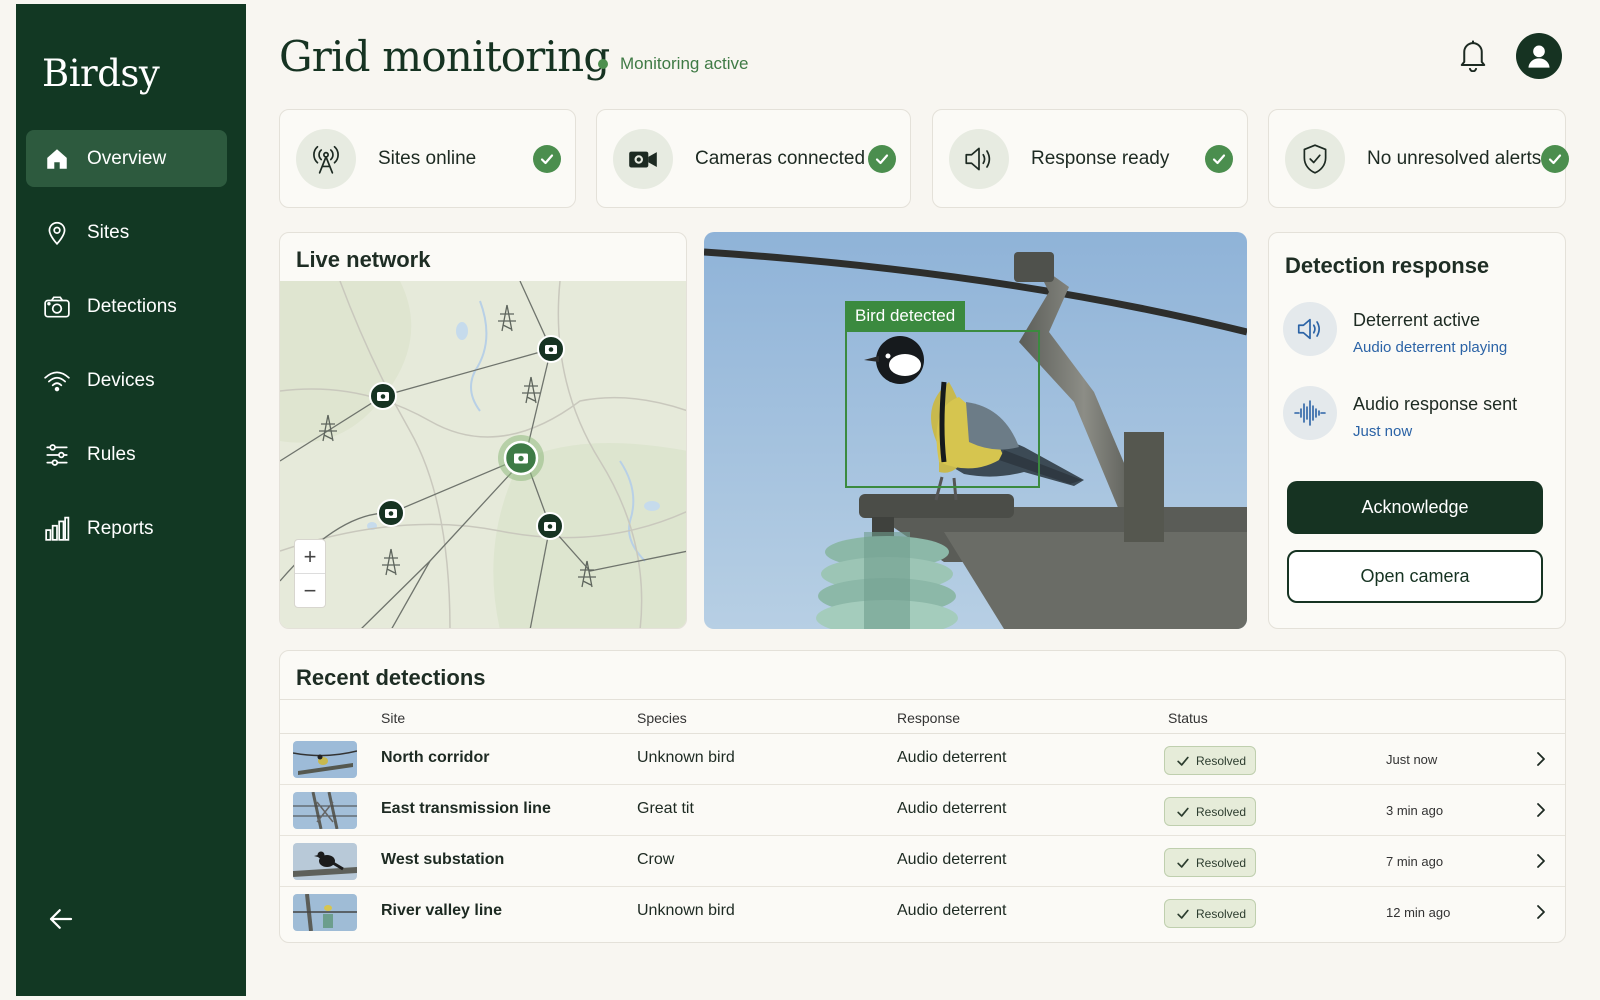 The image size is (1600, 1000). What do you see at coordinates (121, 380) in the screenshot?
I see `sidebar-item-label: Devices` at bounding box center [121, 380].